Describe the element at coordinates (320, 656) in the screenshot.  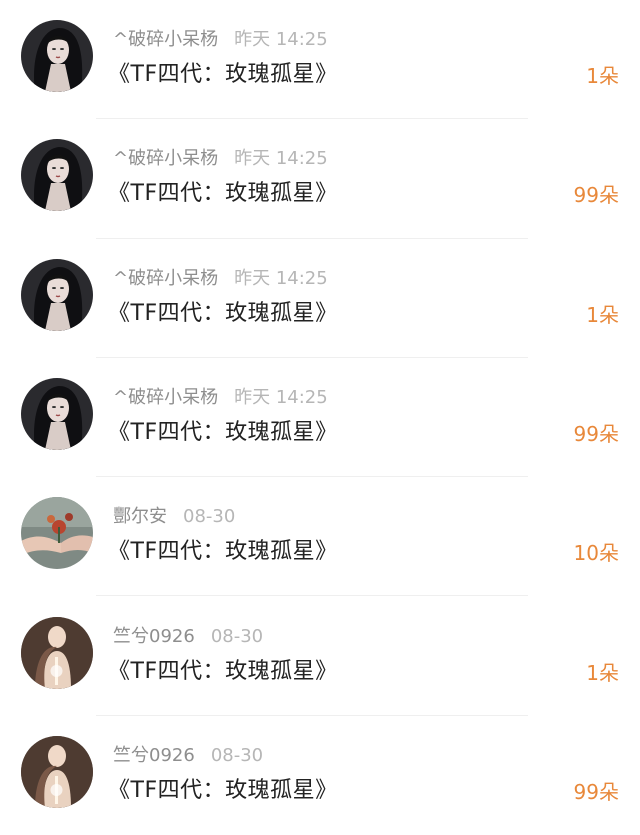
I see `list-item: 竺兮0926 08-30 《TF四代：玫瑰孤星》 1朵` at that location.